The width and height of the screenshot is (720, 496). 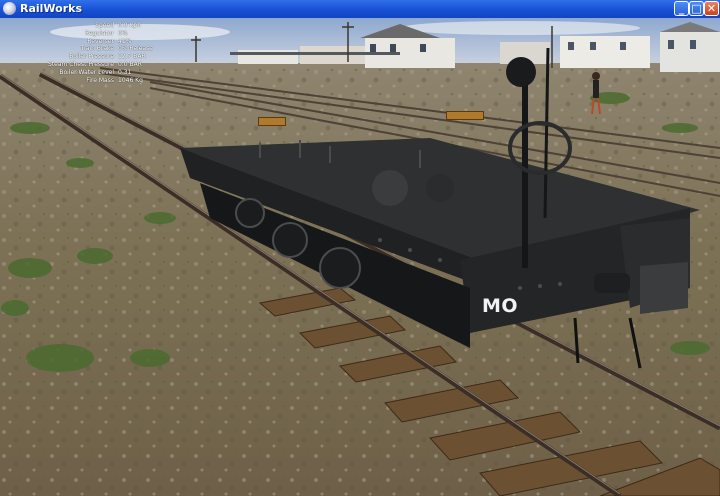 I want to click on hud-regulator: Regulator 0%, so click(x=100, y=34).